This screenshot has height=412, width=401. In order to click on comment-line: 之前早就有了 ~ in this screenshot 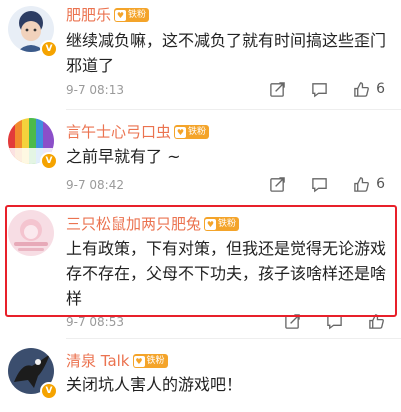, I will do `click(123, 156)`.